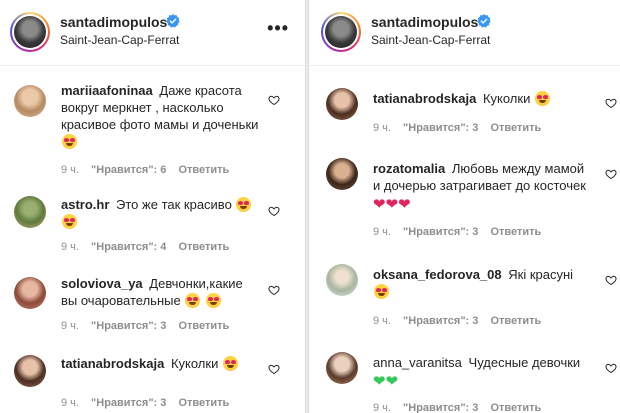  I want to click on more-options-icon: •••, so click(278, 28).